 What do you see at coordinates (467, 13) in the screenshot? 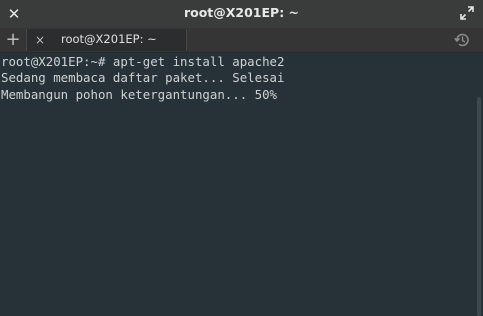
I see `maximize-icon` at bounding box center [467, 13].